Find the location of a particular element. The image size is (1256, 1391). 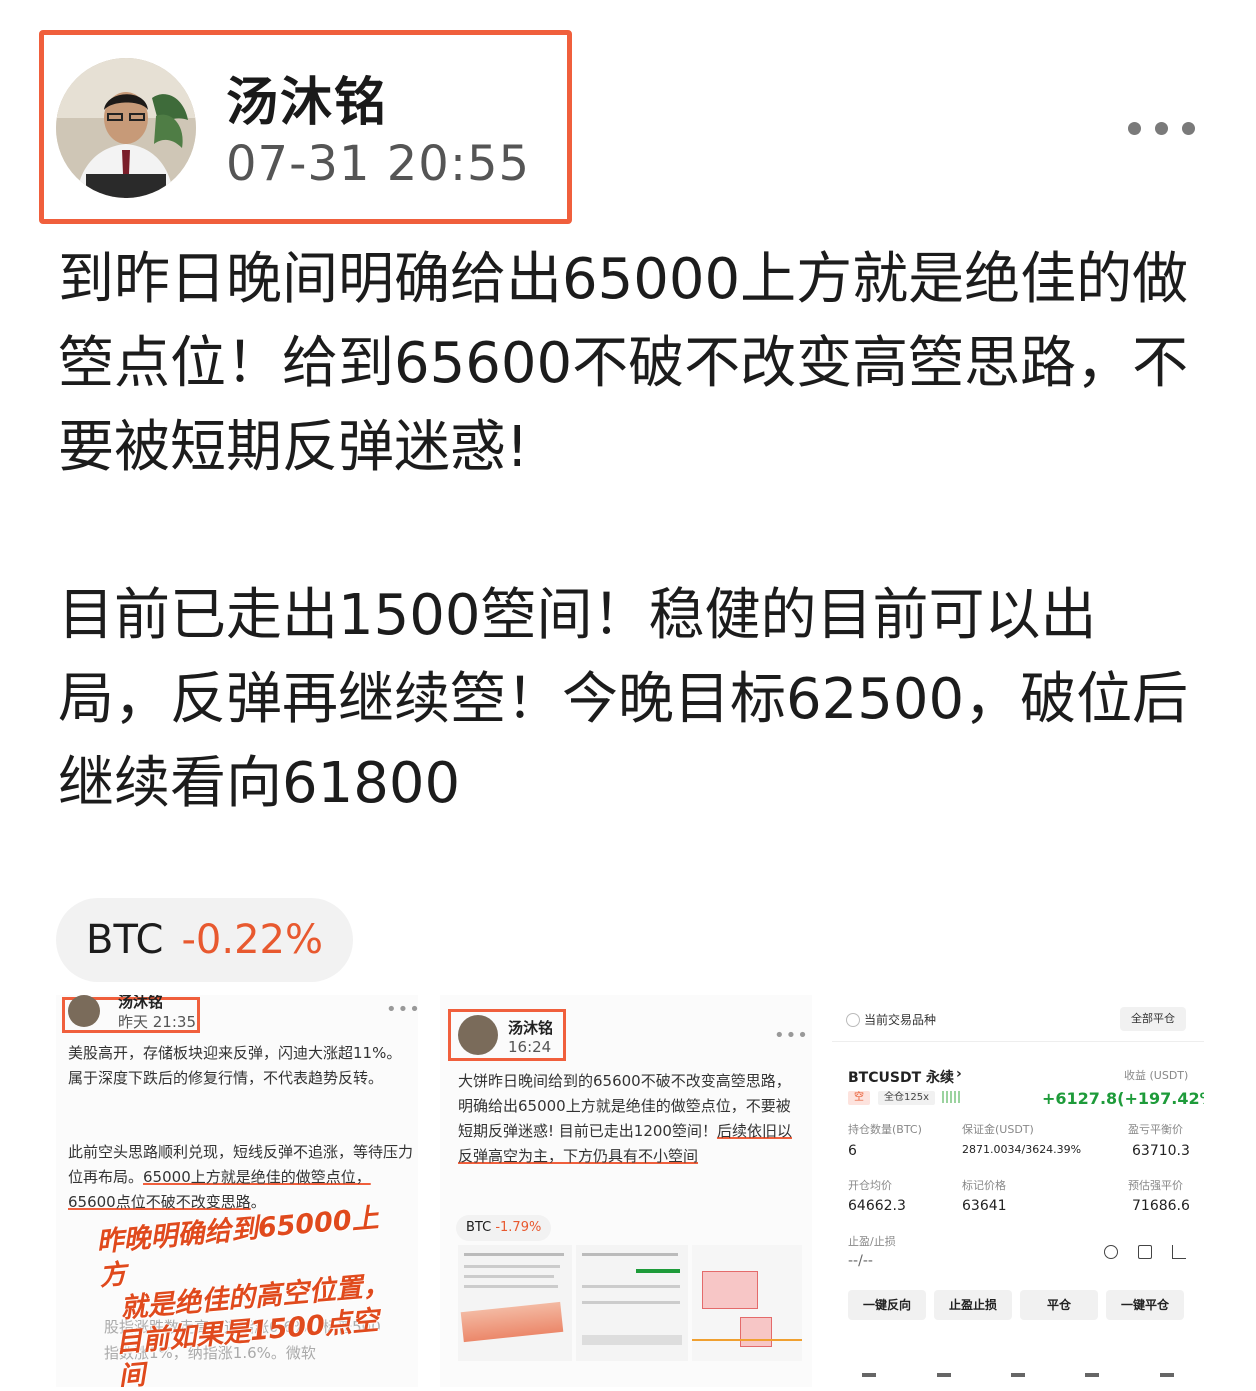

pnl-label: 收益 (USDT) is located at coordinates (1156, 1075).